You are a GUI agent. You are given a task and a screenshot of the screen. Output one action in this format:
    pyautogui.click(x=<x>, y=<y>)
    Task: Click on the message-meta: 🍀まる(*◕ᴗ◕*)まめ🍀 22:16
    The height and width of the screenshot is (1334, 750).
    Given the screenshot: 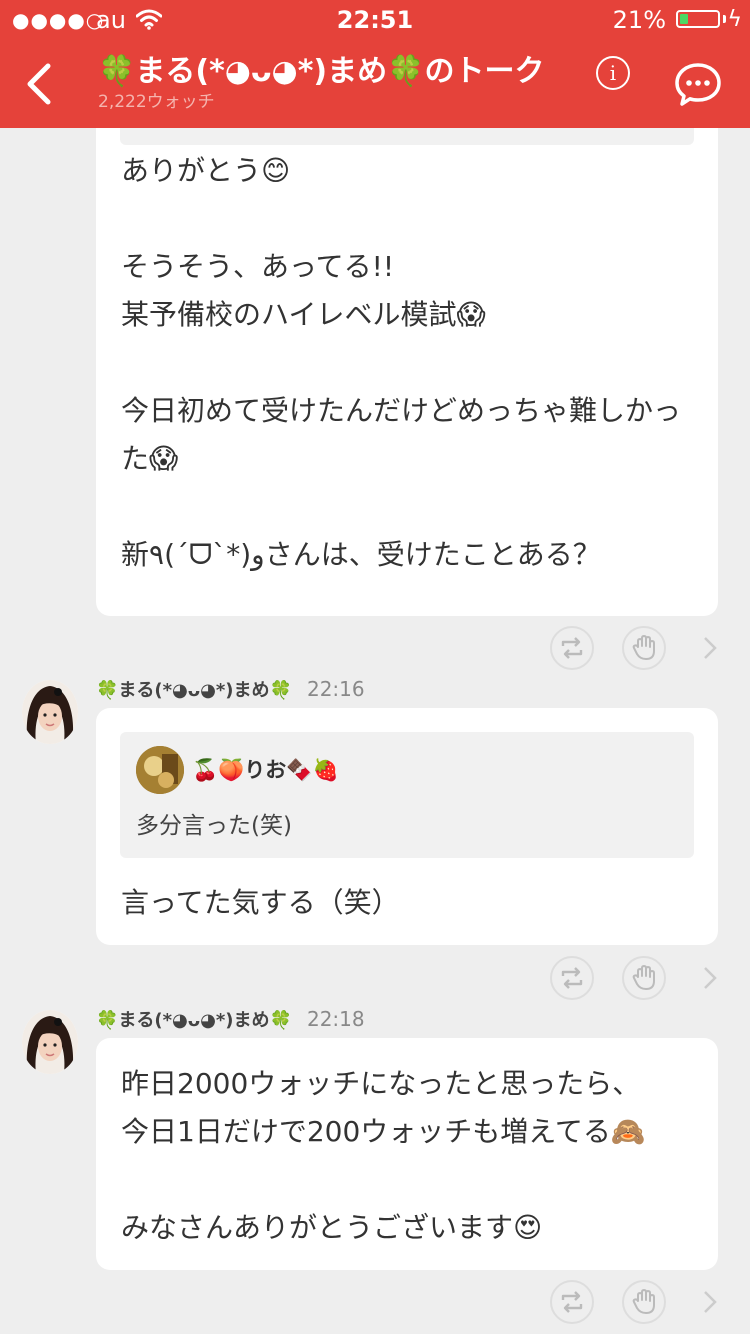 What is the action you would take?
    pyautogui.click(x=230, y=691)
    